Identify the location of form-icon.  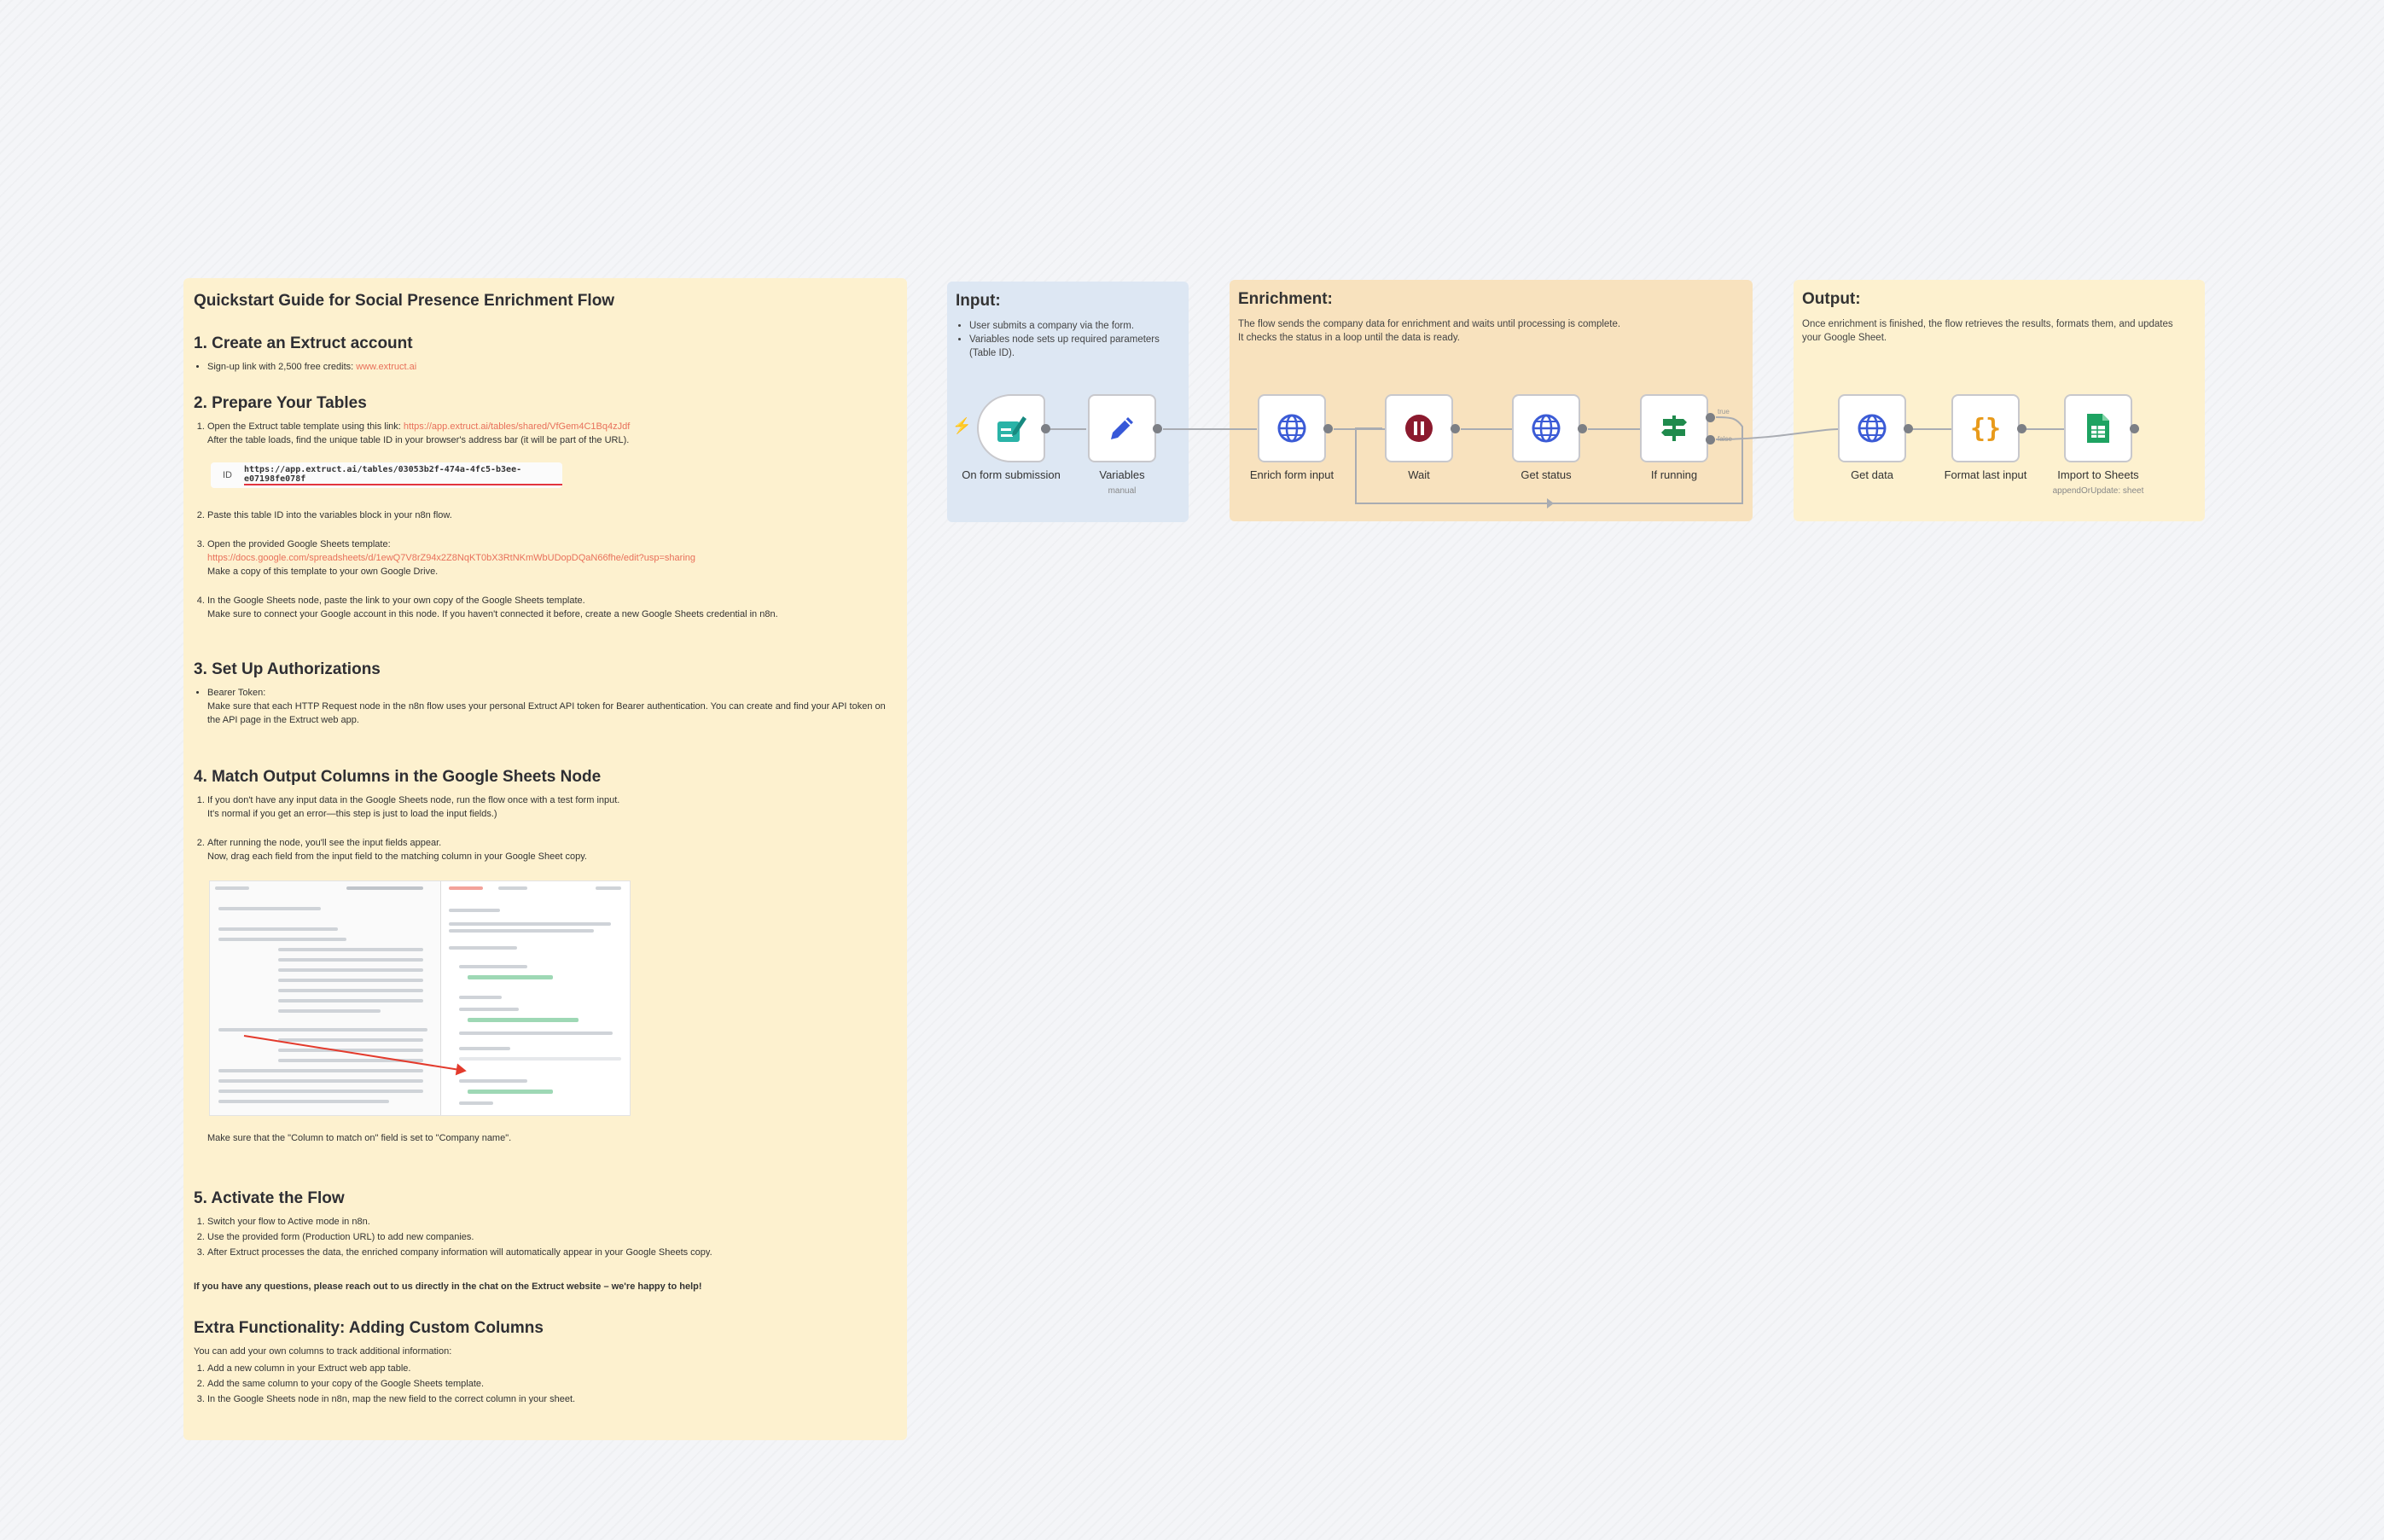
(1012, 429).